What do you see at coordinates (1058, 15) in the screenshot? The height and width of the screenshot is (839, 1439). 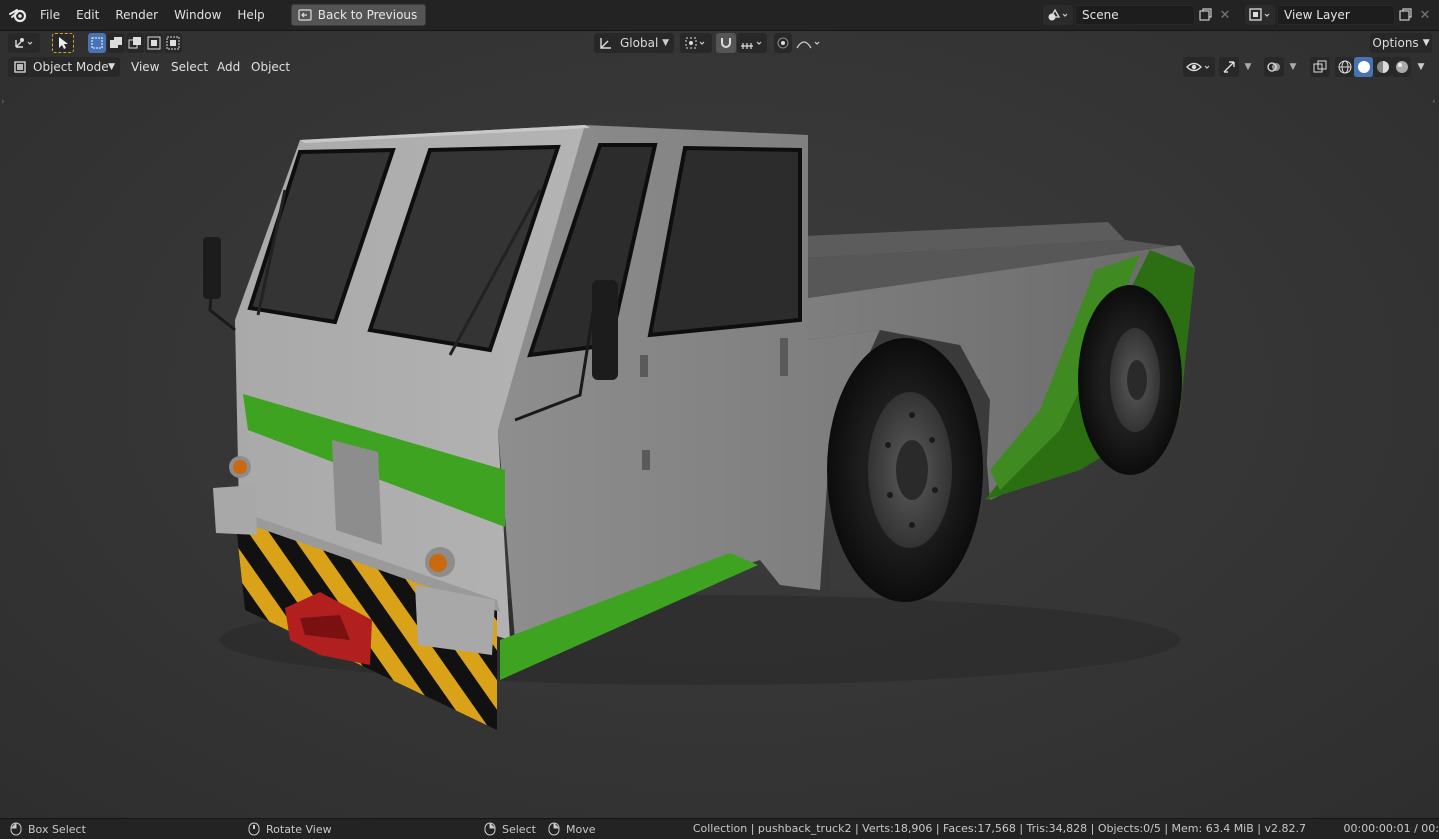 I see `scene-selector-button` at bounding box center [1058, 15].